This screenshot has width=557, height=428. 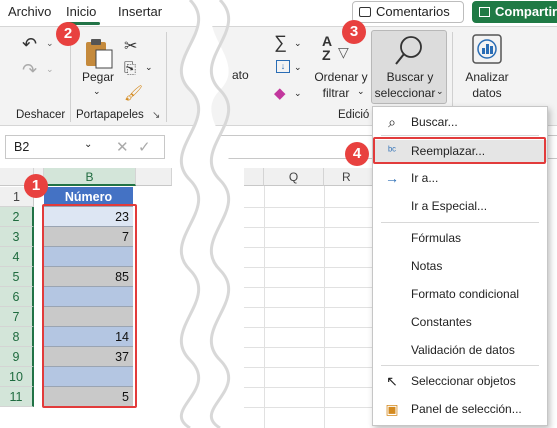 What do you see at coordinates (298, 93) in the screenshot?
I see `clear-dropdown-icon: ⌄` at bounding box center [298, 93].